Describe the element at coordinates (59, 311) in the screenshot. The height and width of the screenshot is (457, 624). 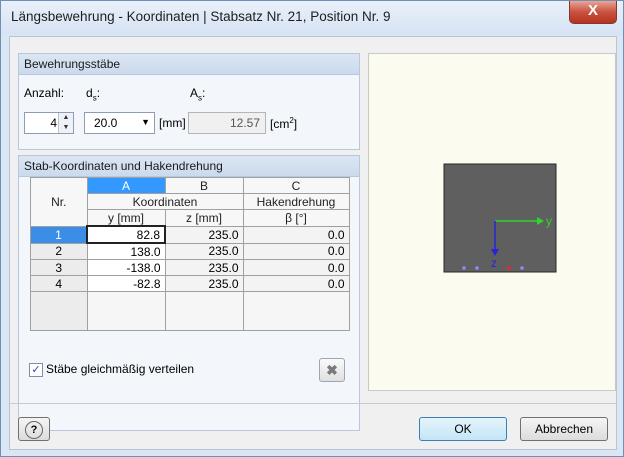
I see `row-number-empty` at that location.